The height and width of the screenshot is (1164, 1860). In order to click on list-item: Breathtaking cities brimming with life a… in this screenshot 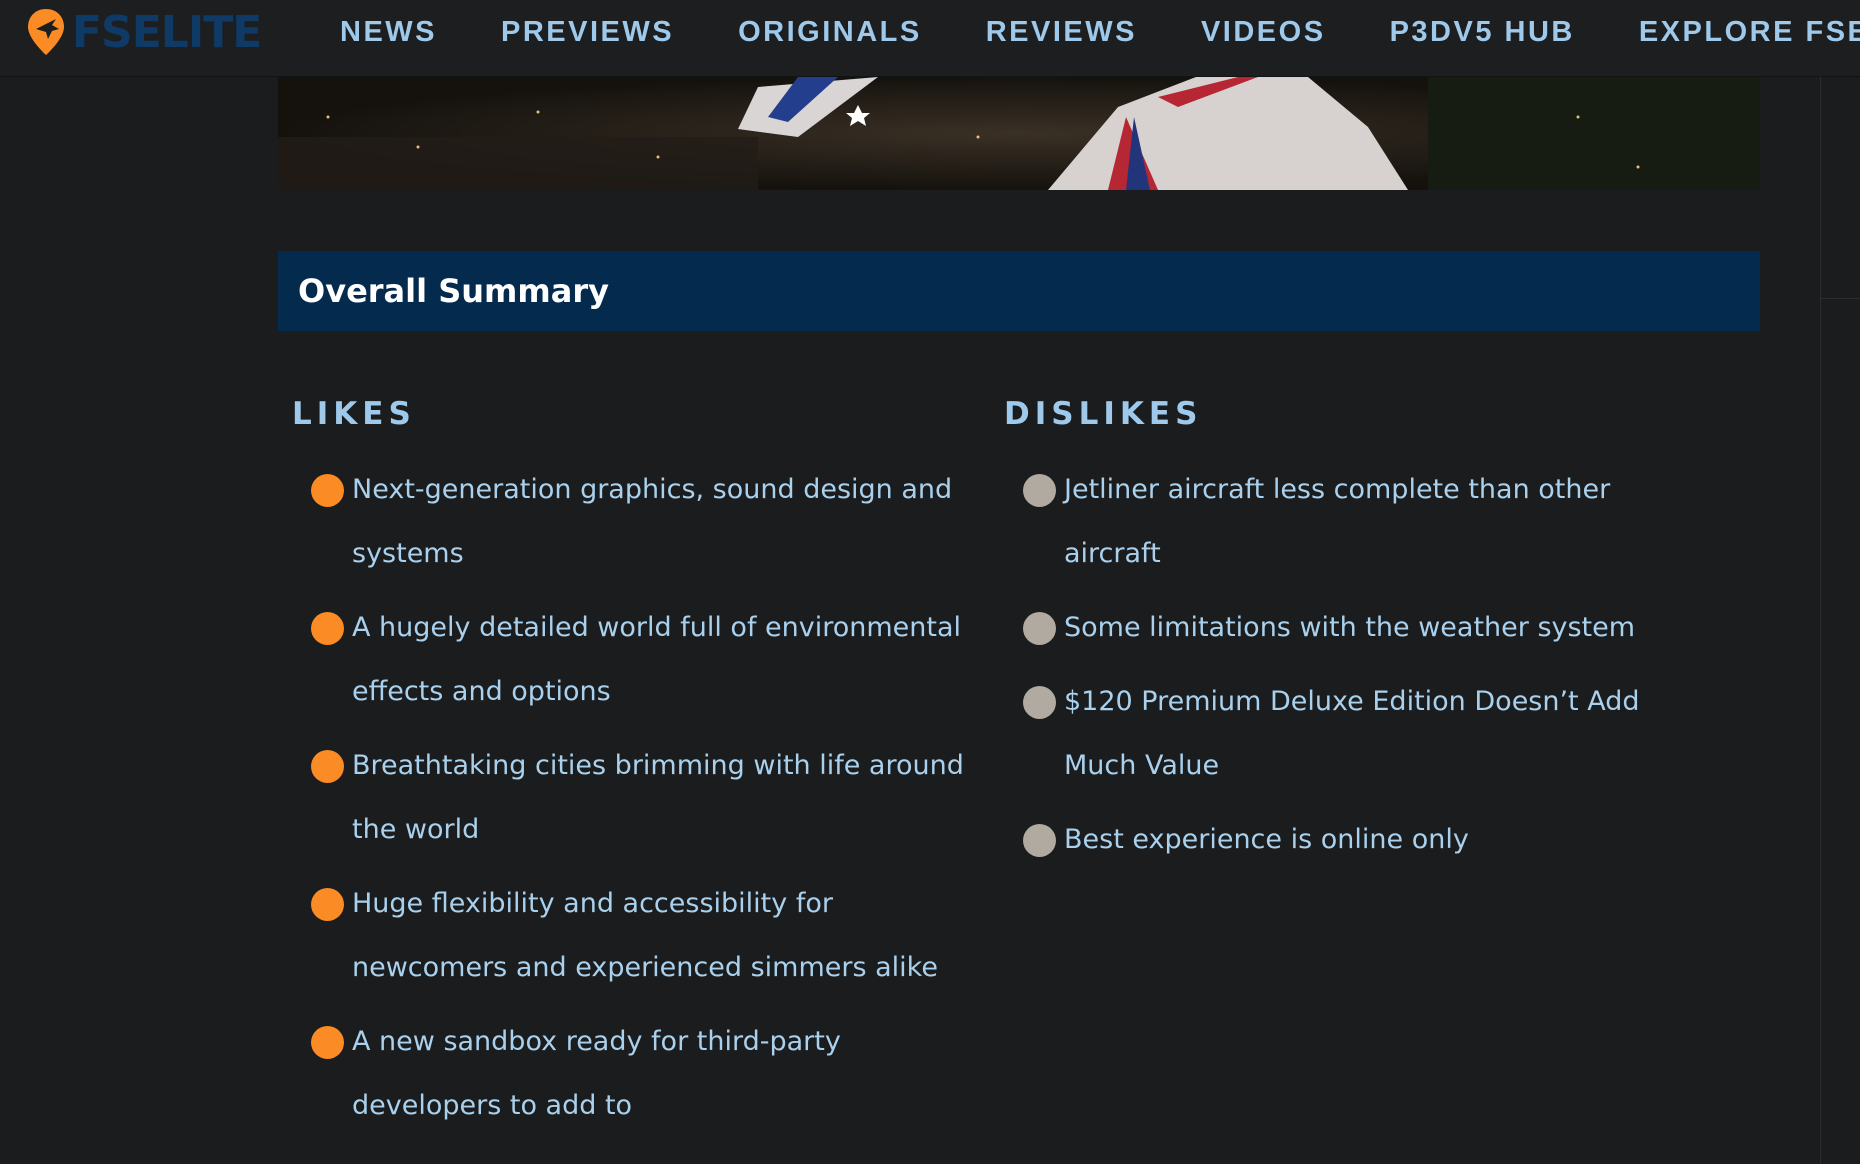, I will do `click(632, 798)`.